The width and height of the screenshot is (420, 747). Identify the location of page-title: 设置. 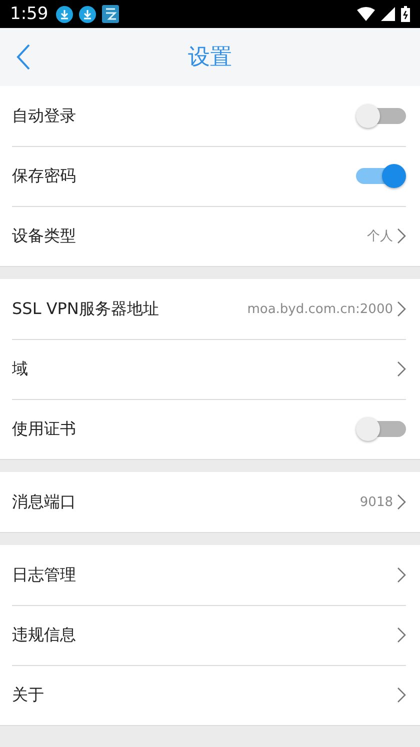
(210, 58).